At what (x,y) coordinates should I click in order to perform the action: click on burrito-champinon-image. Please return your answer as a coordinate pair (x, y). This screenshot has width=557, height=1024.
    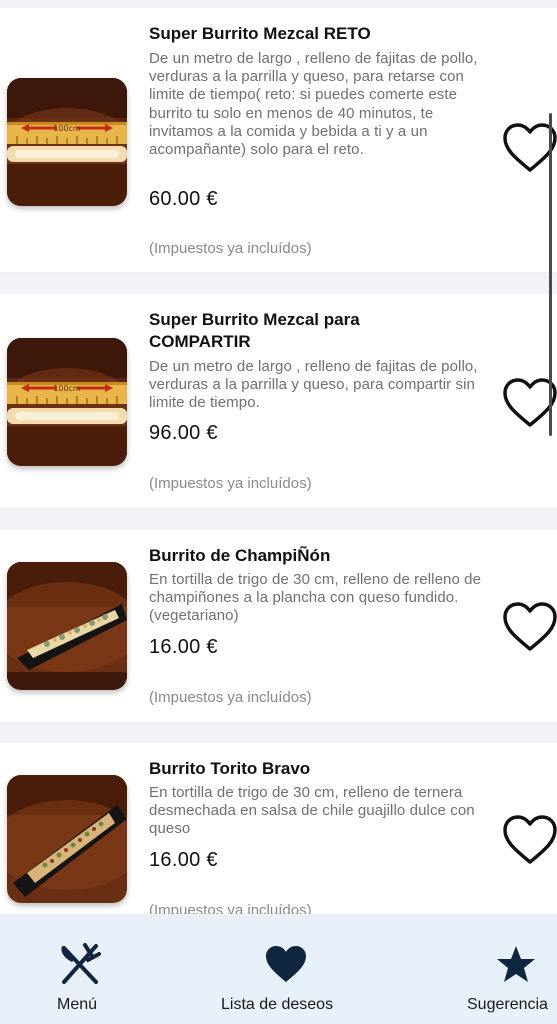
    Looking at the image, I should click on (67, 626).